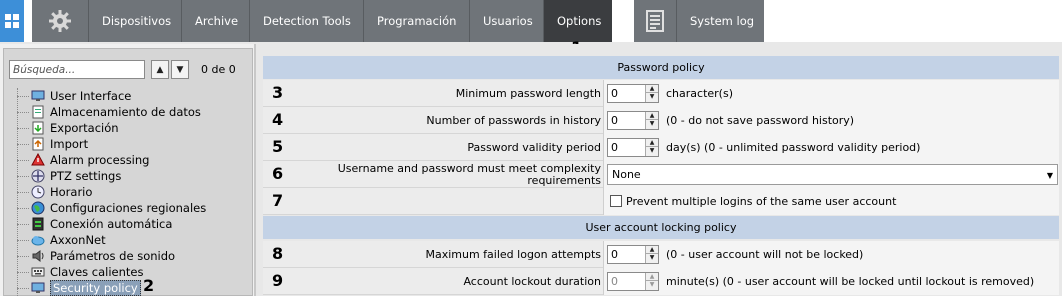 The image size is (1062, 296). Describe the element at coordinates (78, 240) in the screenshot. I see `tree-item-label: AxxonNet` at that location.